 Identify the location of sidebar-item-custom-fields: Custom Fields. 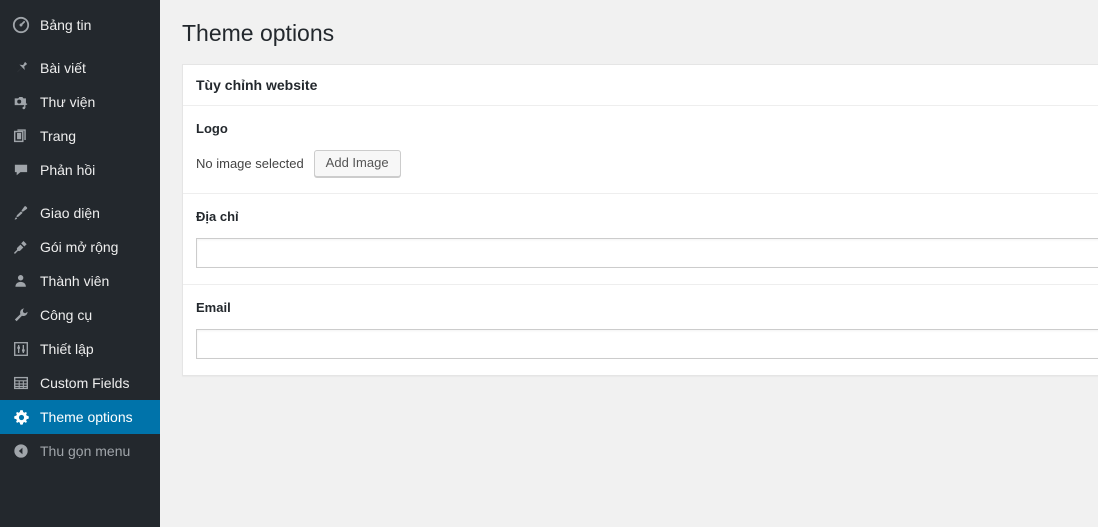
(80, 383).